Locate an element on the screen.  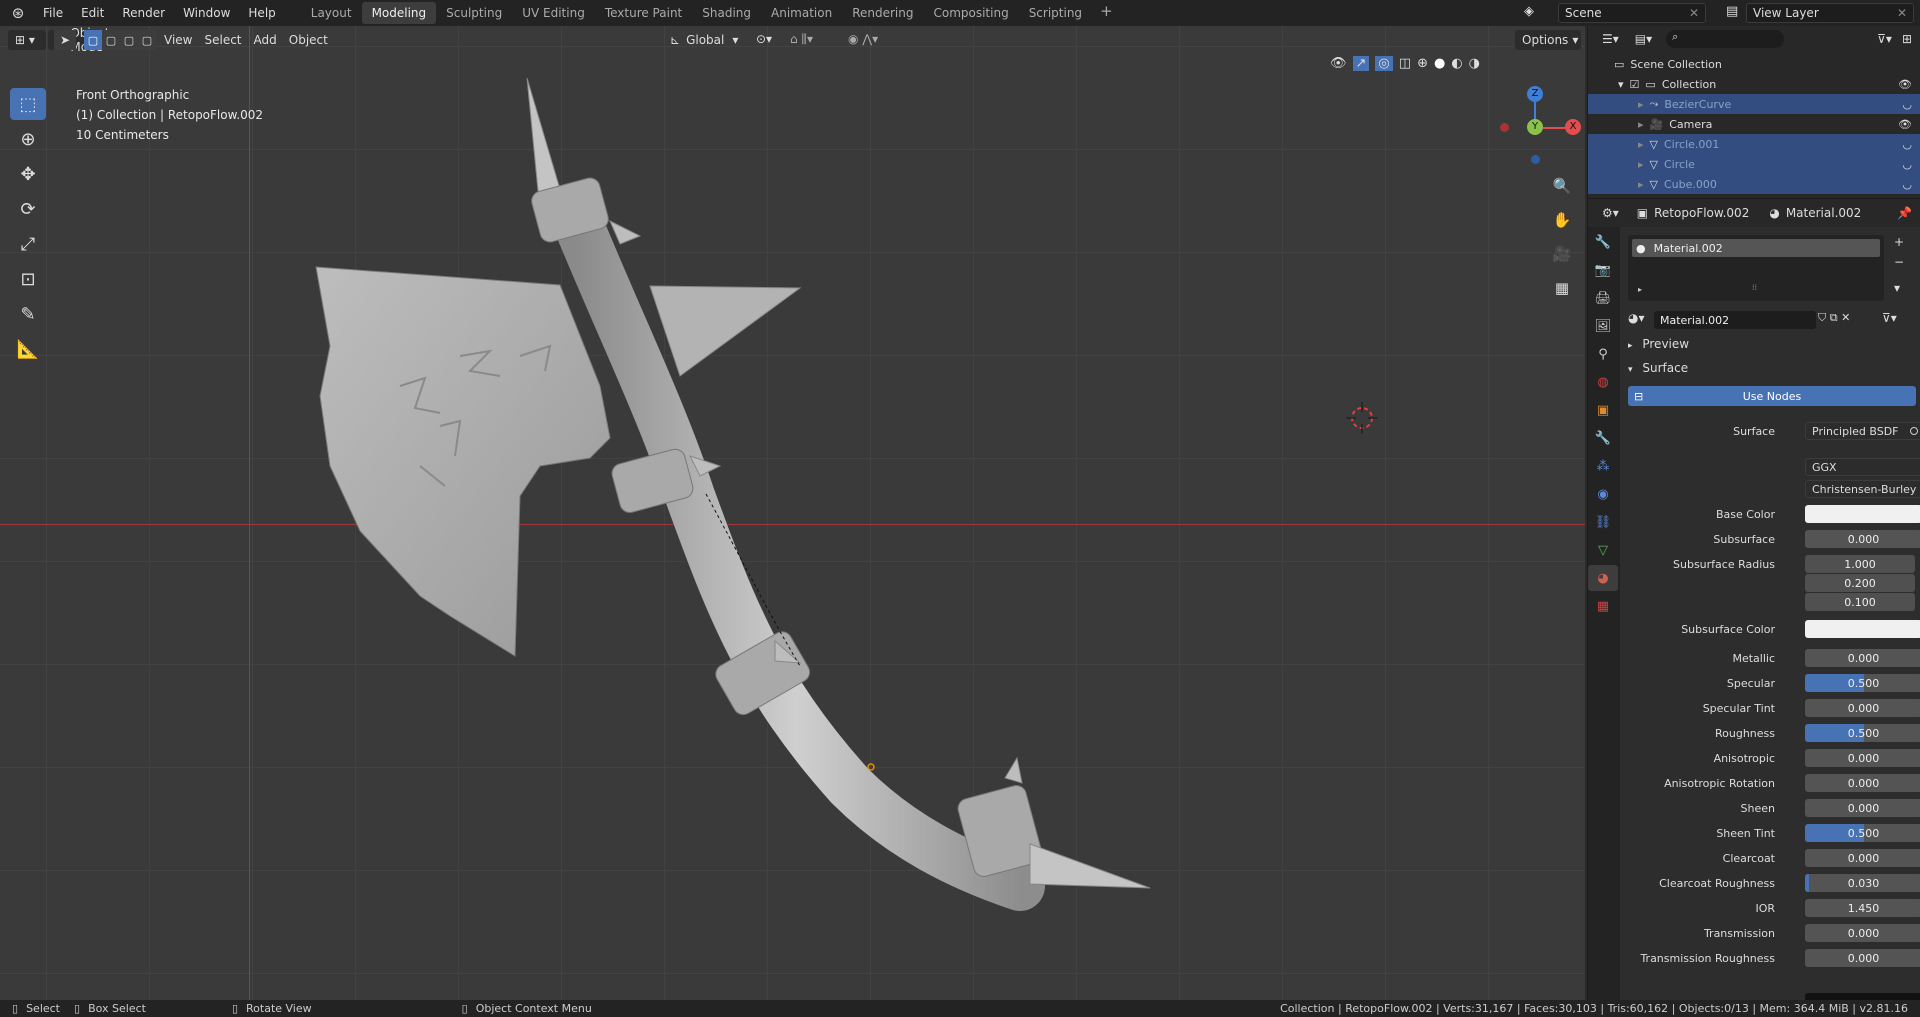
subsurface-radius-x: 1.000 is located at coordinates (1860, 564).